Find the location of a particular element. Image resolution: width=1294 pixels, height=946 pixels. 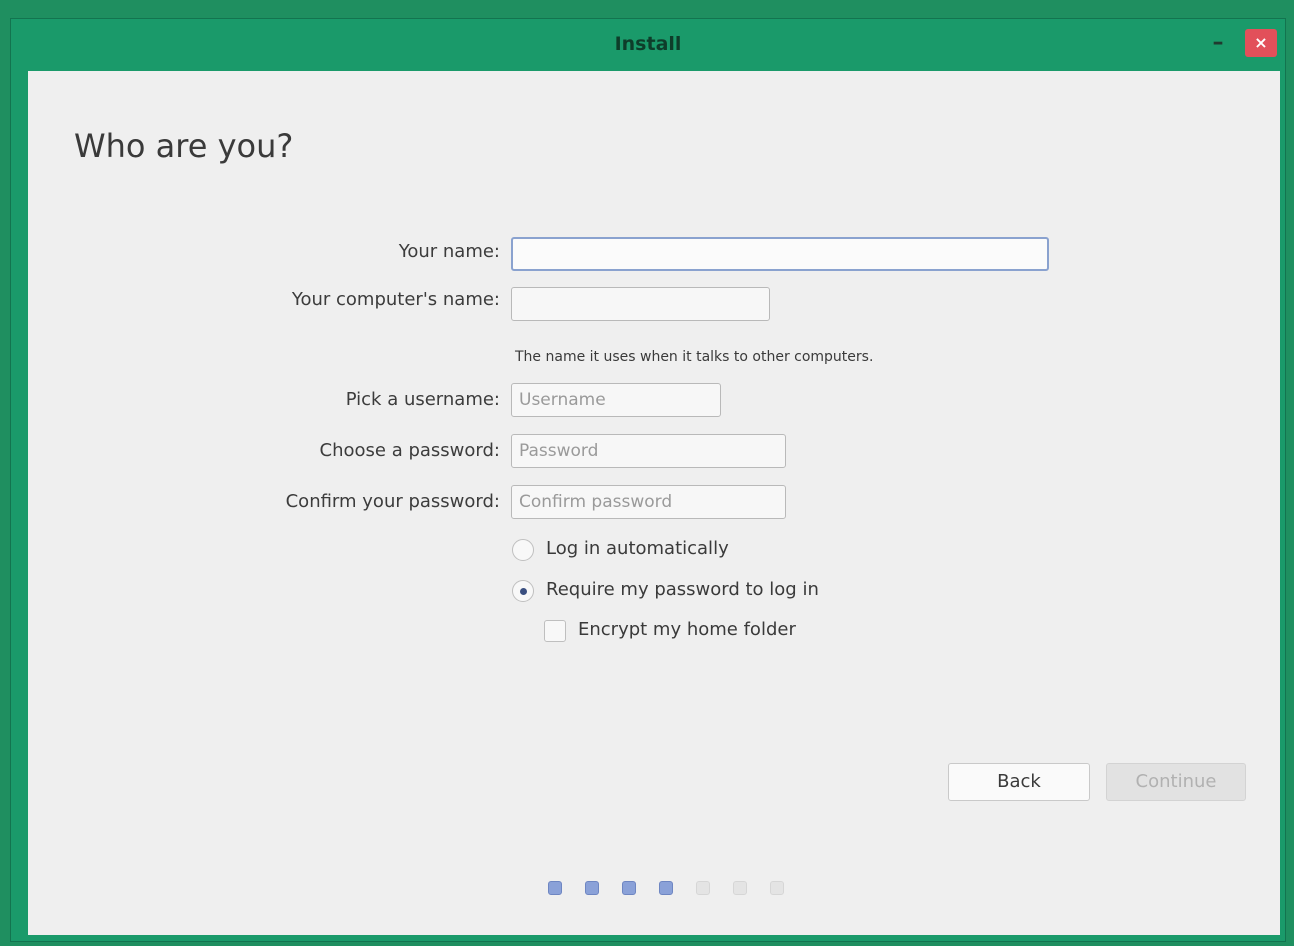

computer-name-label: Your computer's name: is located at coordinates (395, 299).